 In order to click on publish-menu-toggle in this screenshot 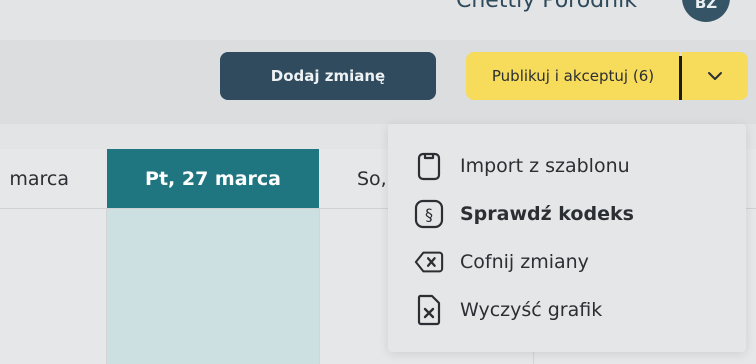, I will do `click(715, 76)`.